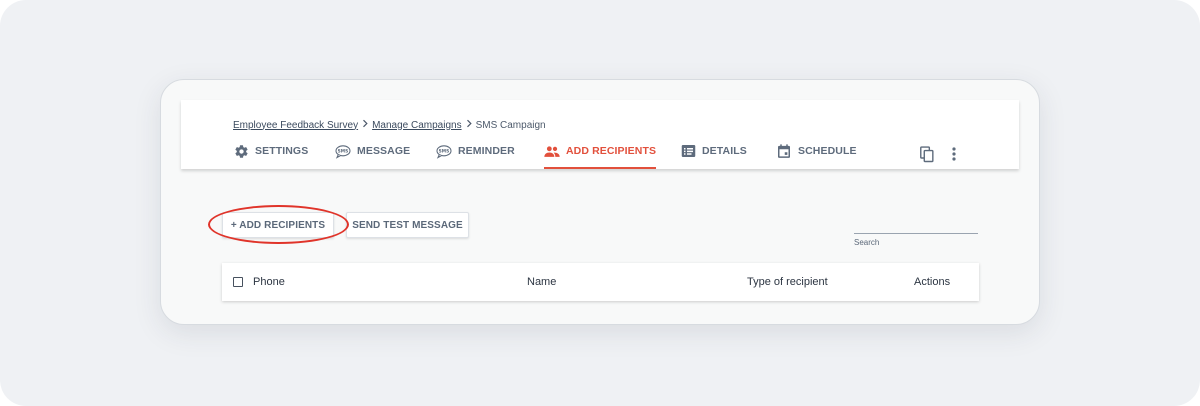 Image resolution: width=1200 pixels, height=406 pixels. I want to click on calendar-icon, so click(784, 151).